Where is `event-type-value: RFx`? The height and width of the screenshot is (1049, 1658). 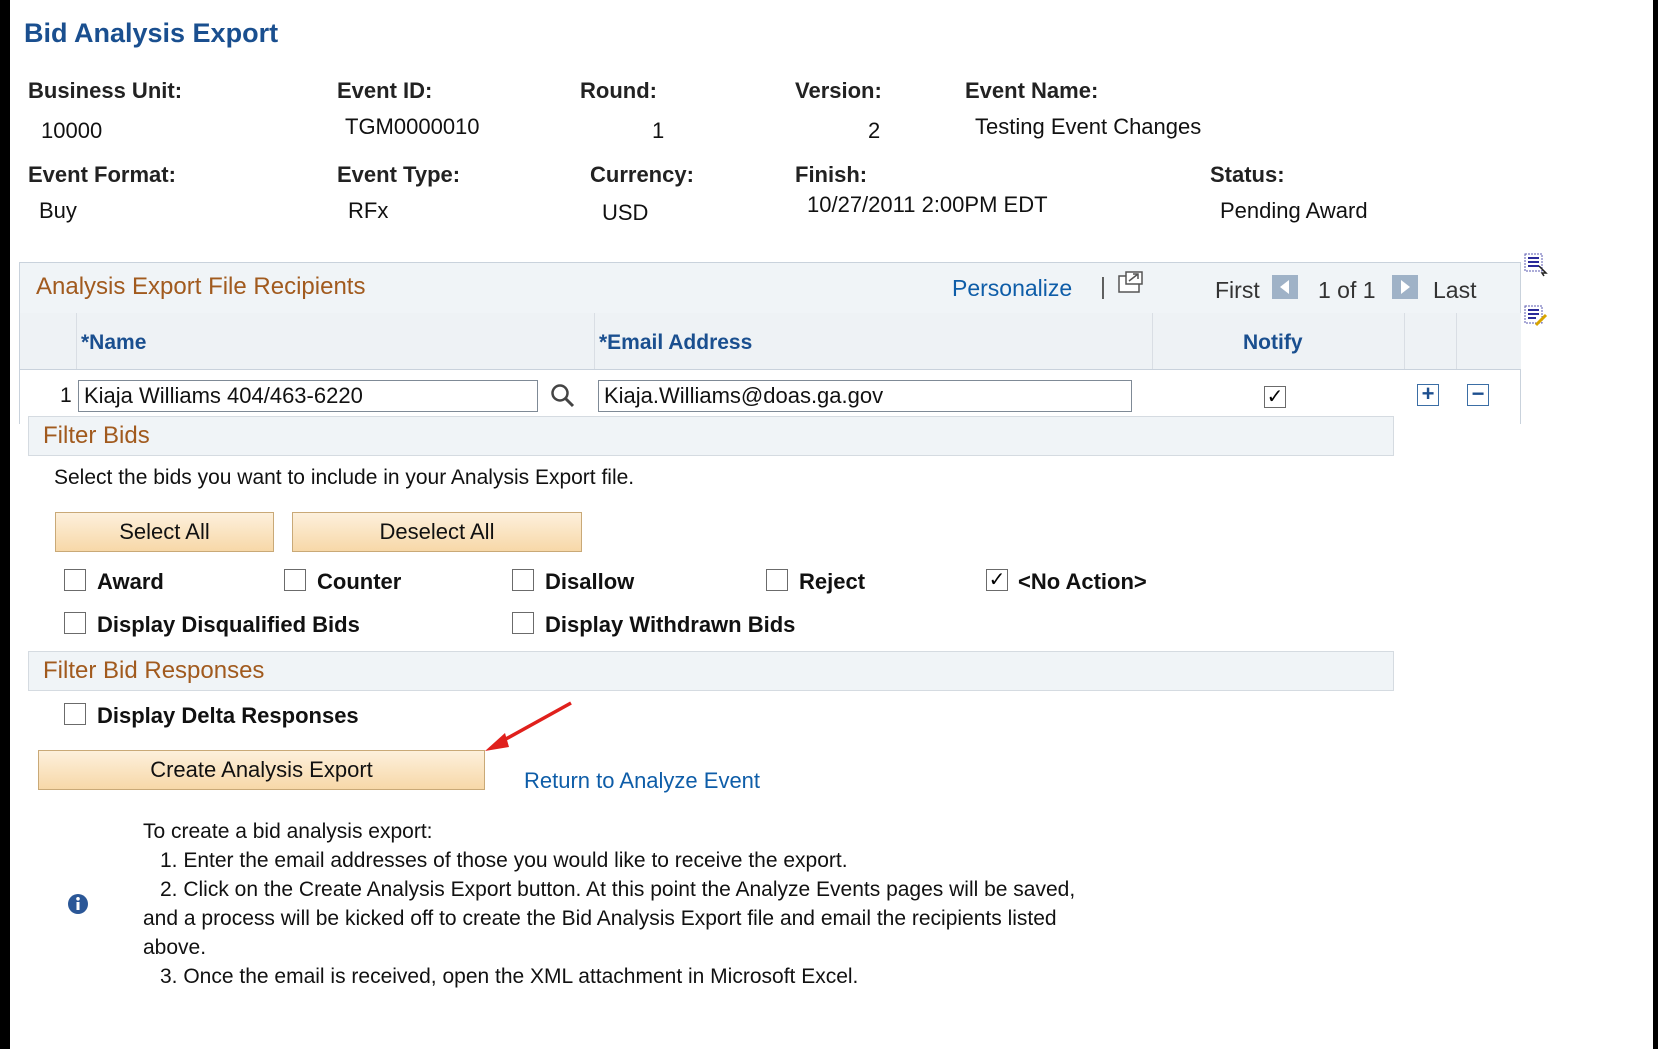
event-type-value: RFx is located at coordinates (368, 210).